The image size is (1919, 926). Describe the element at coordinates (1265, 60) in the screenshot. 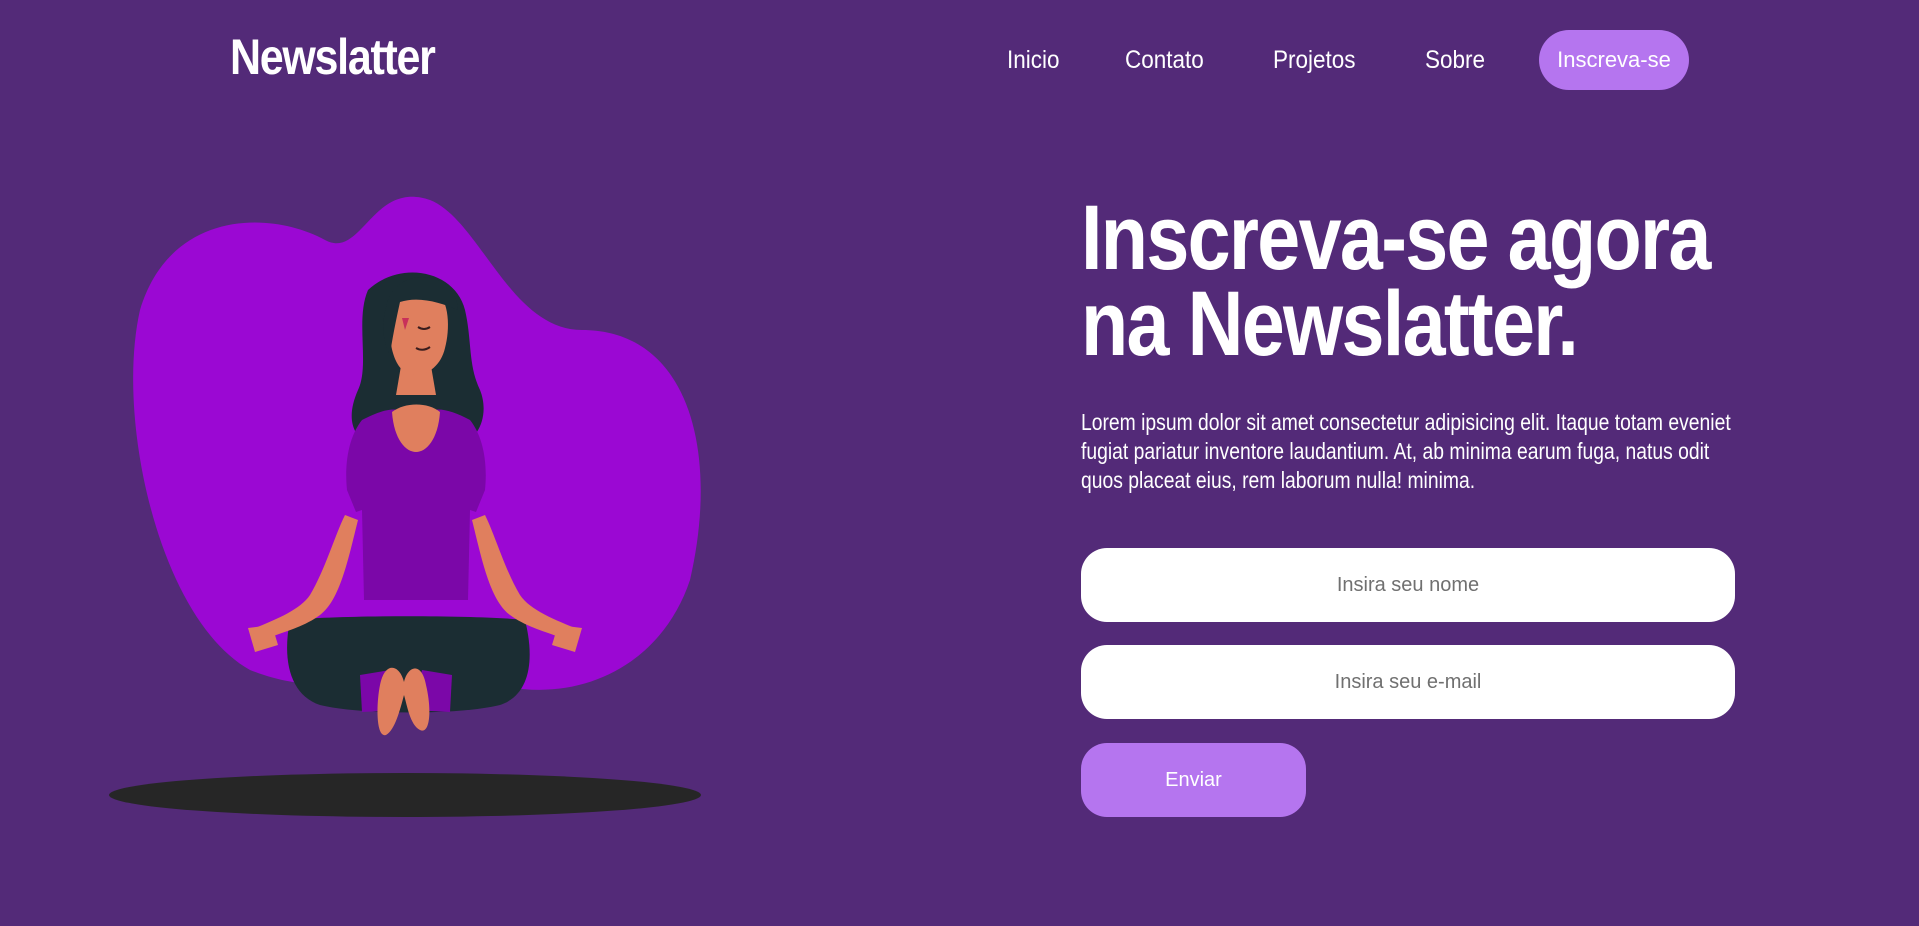

I see `main-nav: Inicio Contato Projetos Sobre` at that location.